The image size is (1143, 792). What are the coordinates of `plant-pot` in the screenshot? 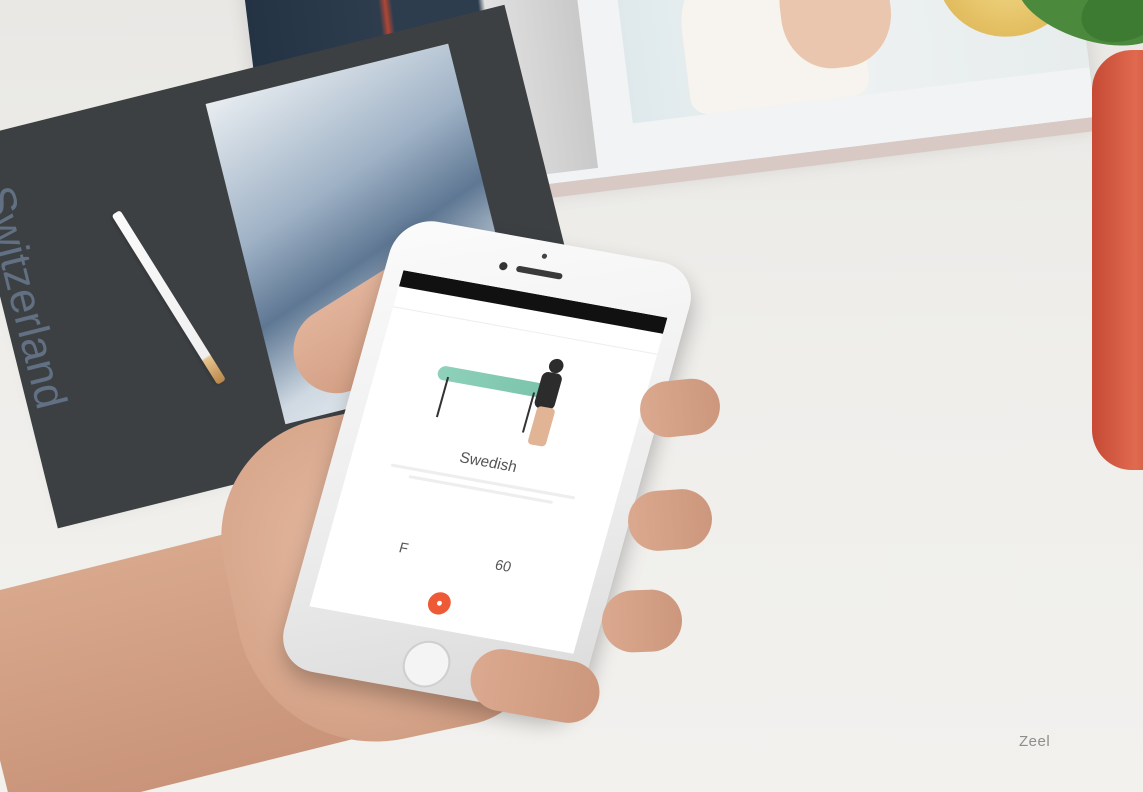 It's located at (1117, 260).